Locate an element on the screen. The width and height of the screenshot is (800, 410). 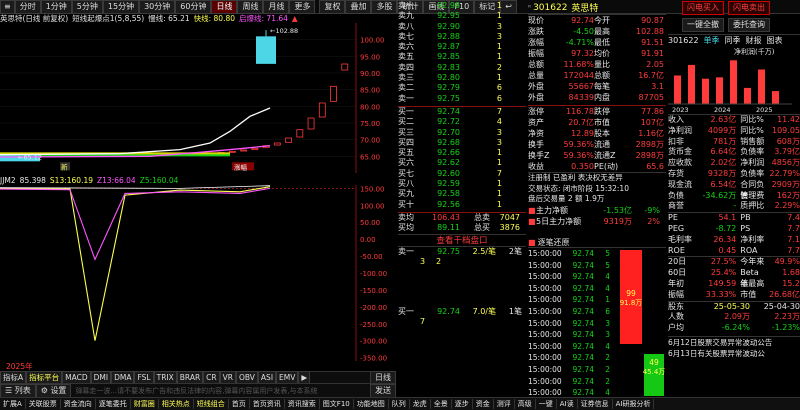
status-bar-item: 图文F10 is located at coordinates (337, 404).